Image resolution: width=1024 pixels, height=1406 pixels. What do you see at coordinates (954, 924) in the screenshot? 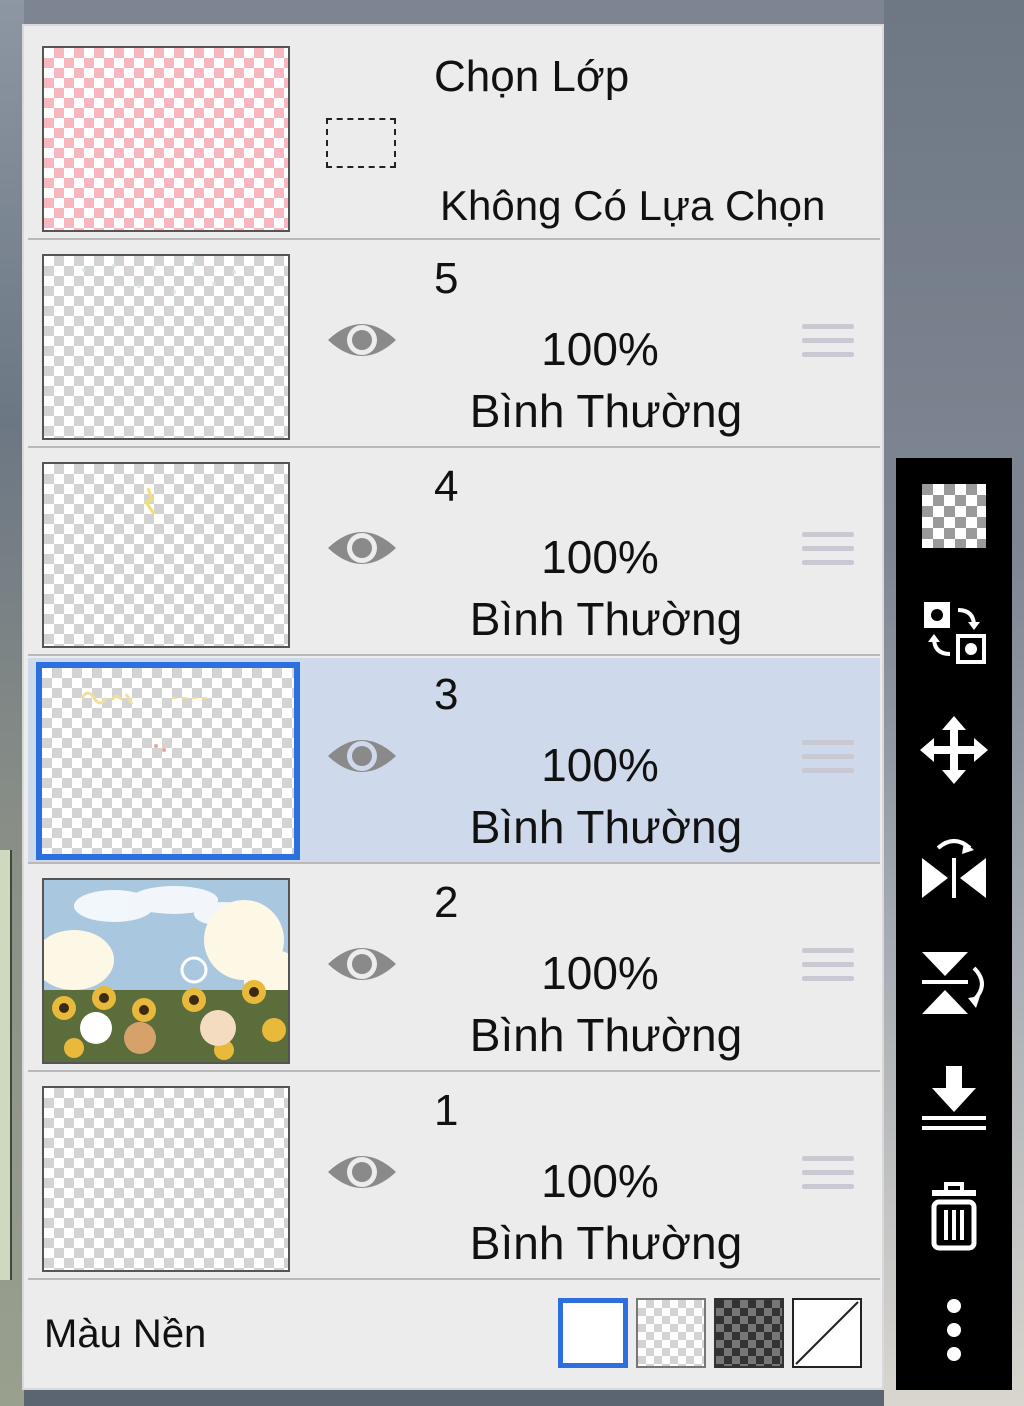
I see `layer-tools-toolbar` at bounding box center [954, 924].